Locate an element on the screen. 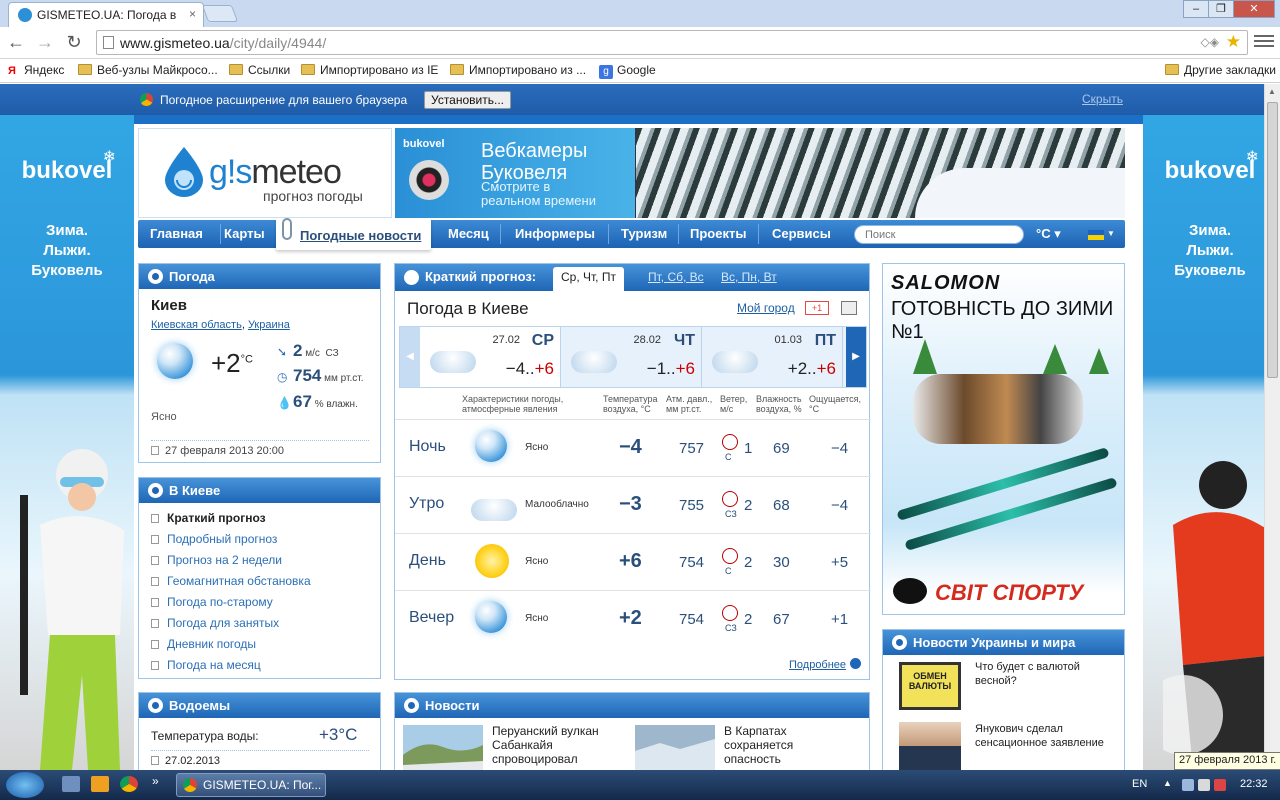 The width and height of the screenshot is (1280, 800). news-headline: Янукович сделал сенсационное заявление is located at coordinates (1045, 736).